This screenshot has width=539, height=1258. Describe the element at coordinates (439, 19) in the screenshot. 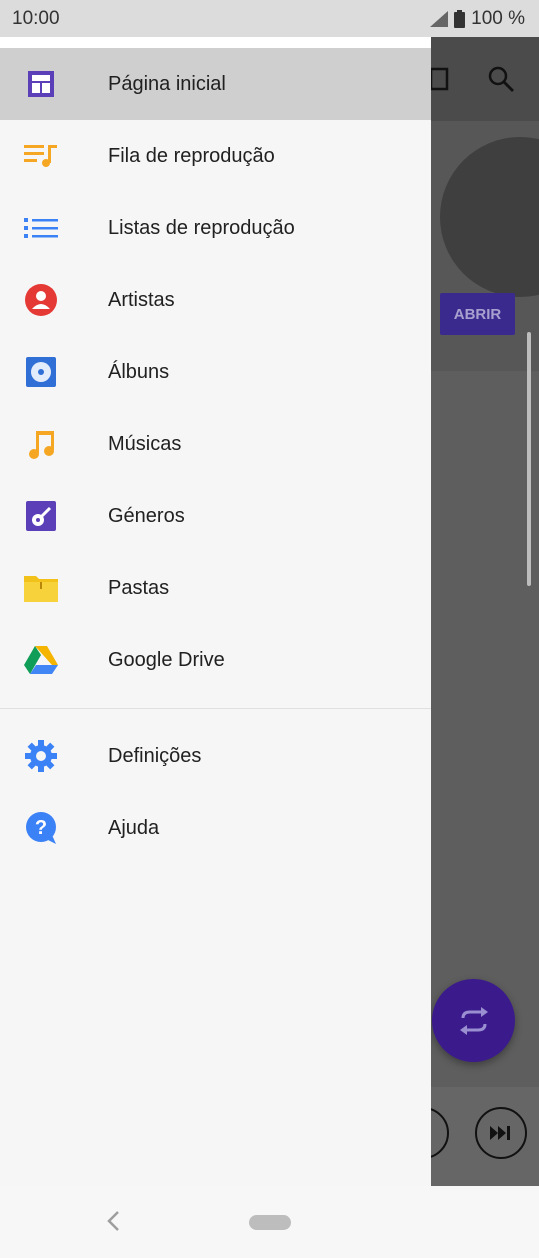

I see `signal-icon` at that location.